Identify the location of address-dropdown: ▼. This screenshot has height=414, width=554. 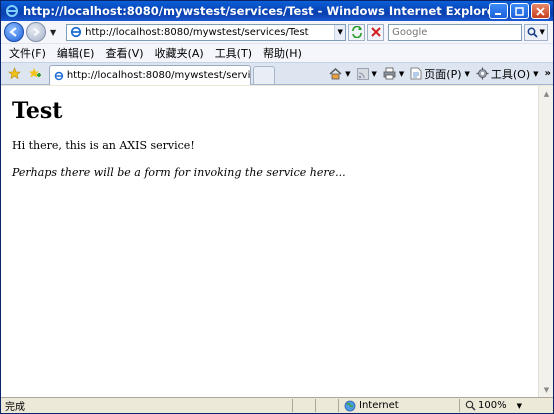
(340, 32).